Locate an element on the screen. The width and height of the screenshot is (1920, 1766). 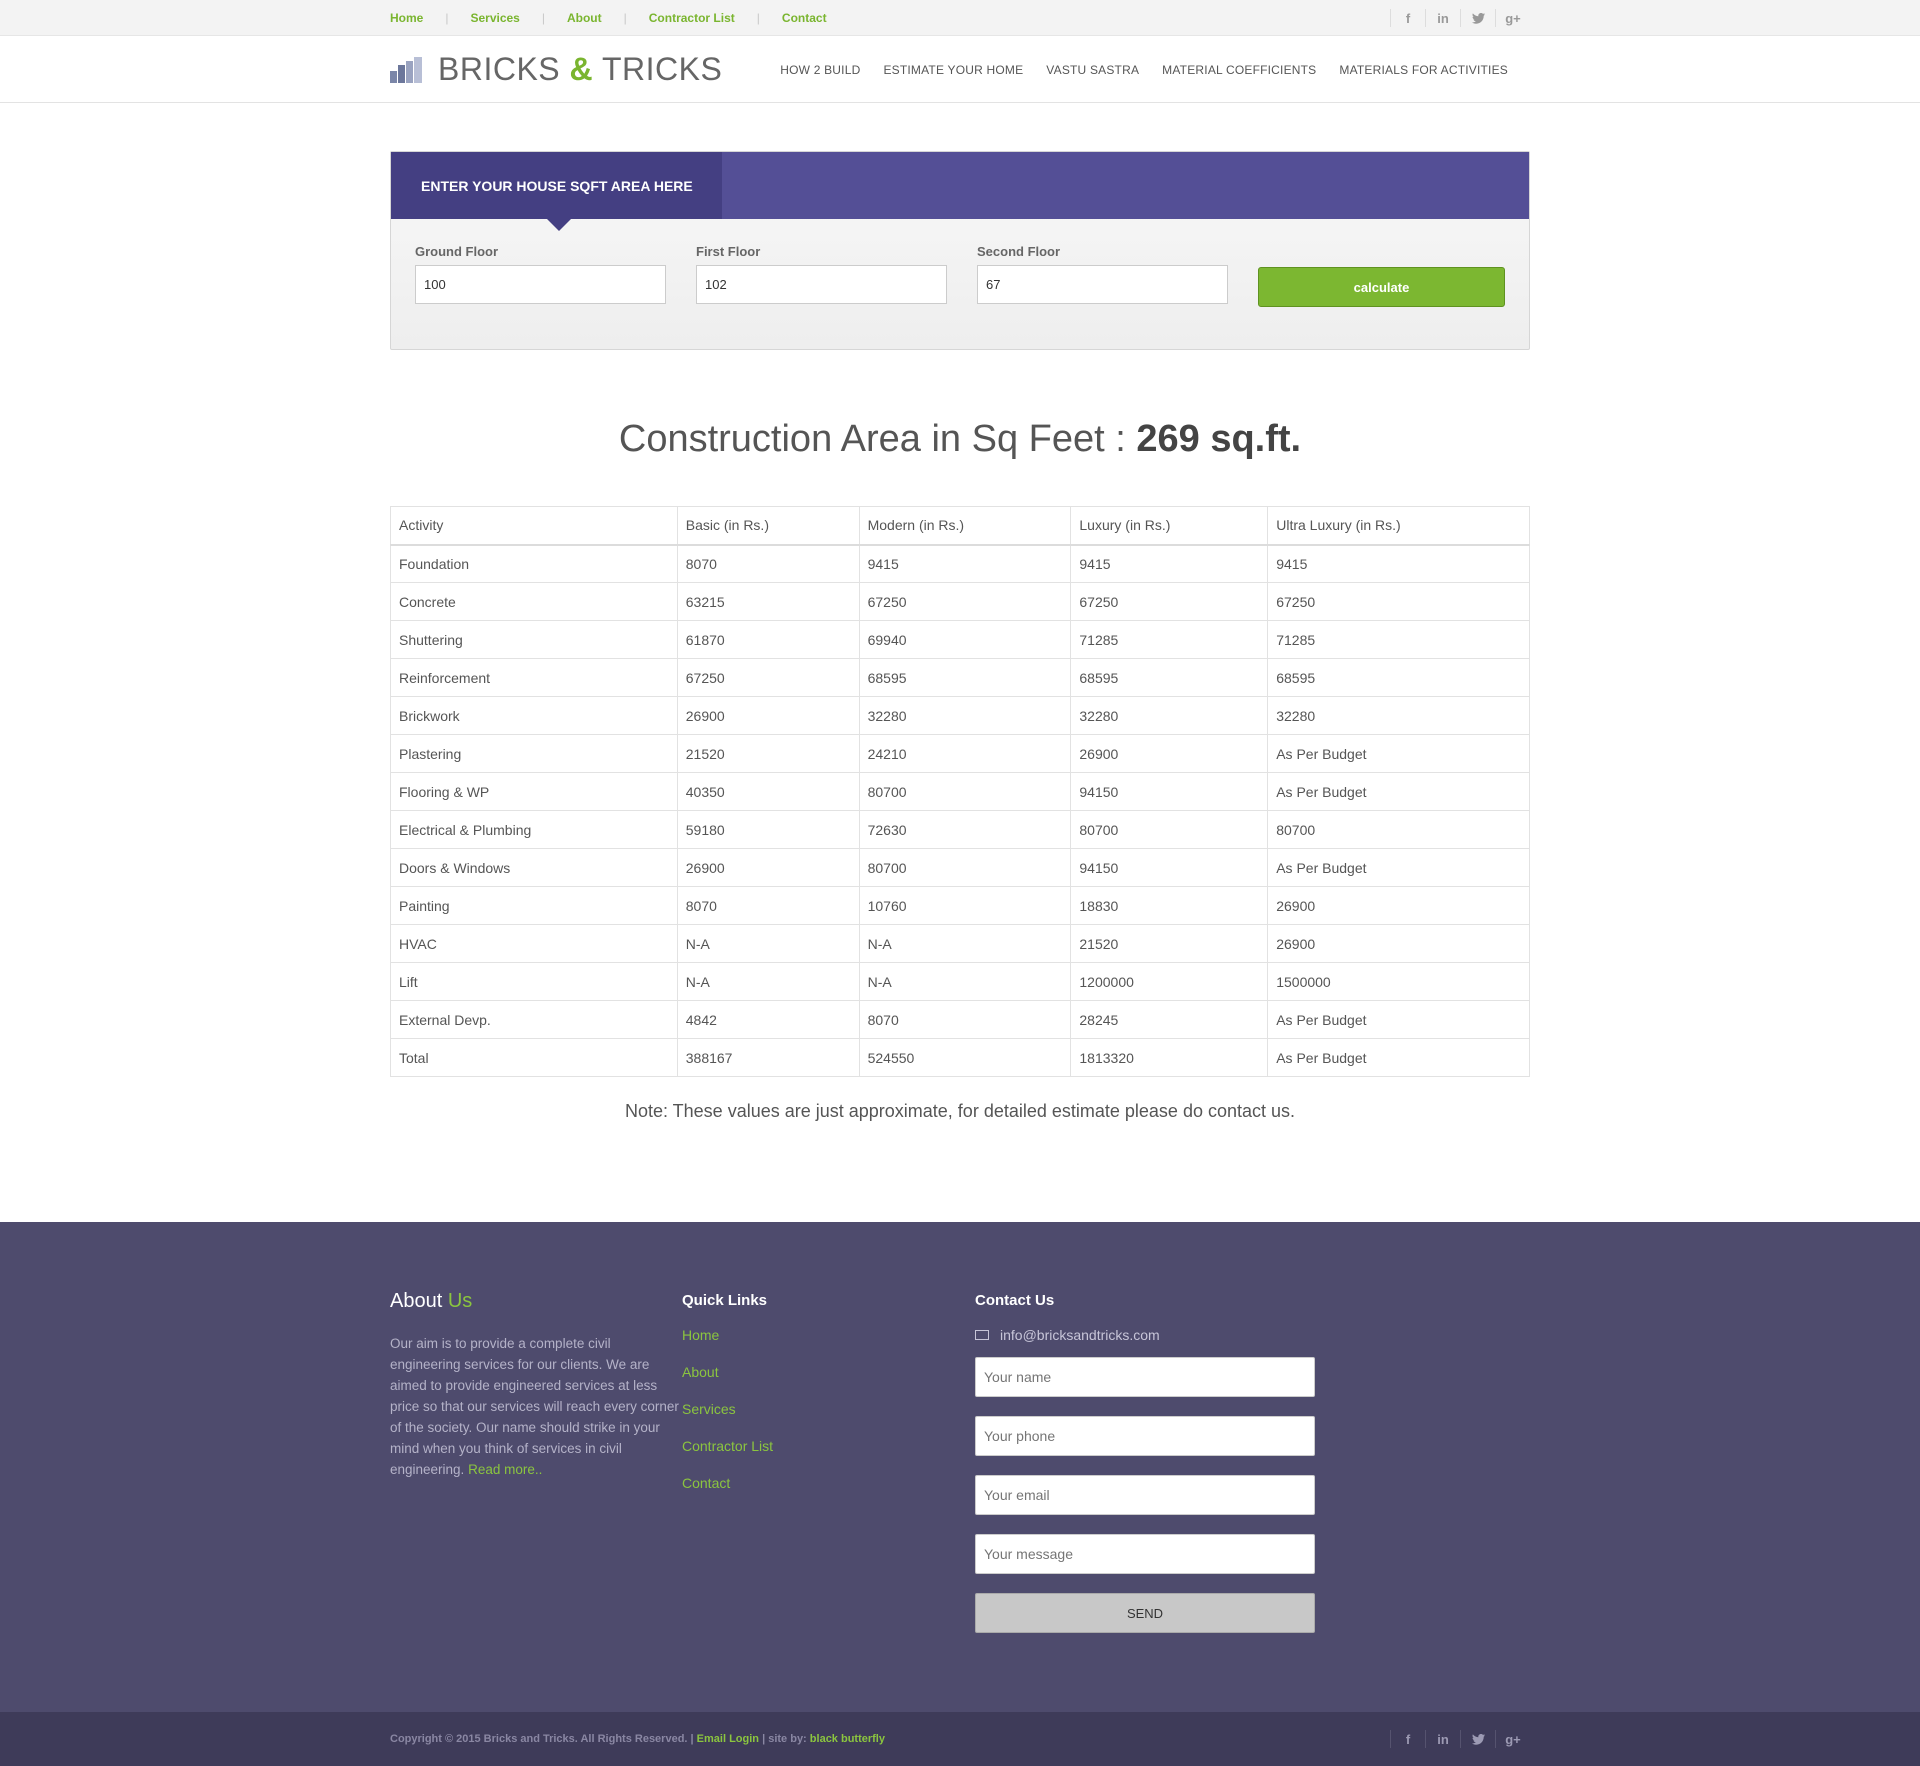
contact-message-input is located at coordinates (1145, 1554).